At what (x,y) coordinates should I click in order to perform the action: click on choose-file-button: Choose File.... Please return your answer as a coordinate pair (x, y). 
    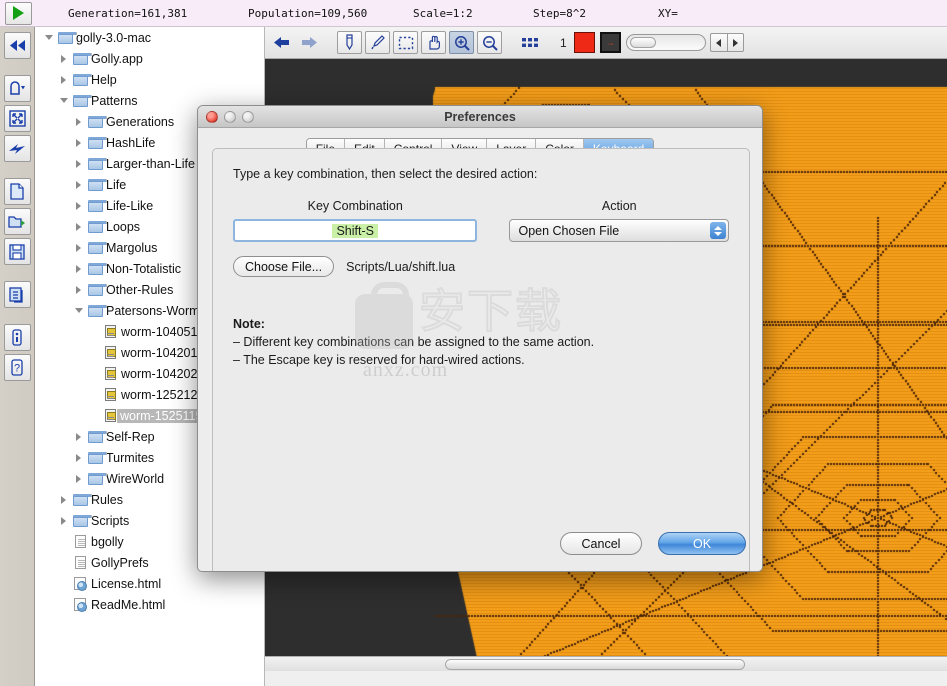
    Looking at the image, I should click on (284, 266).